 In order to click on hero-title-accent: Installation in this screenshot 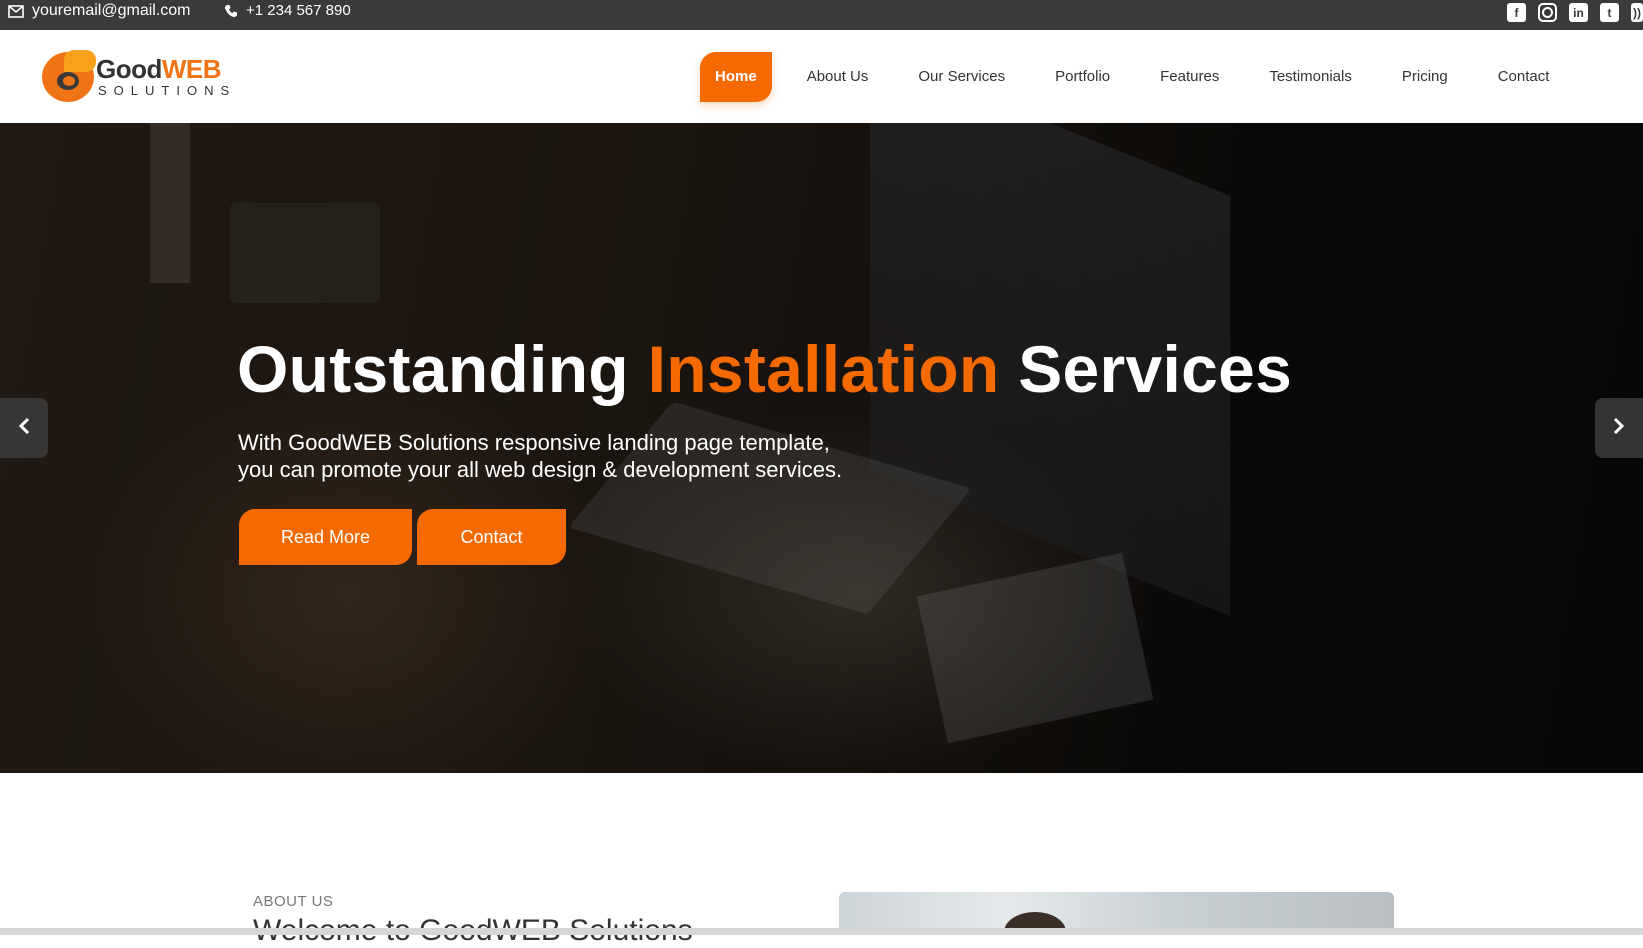, I will do `click(823, 369)`.